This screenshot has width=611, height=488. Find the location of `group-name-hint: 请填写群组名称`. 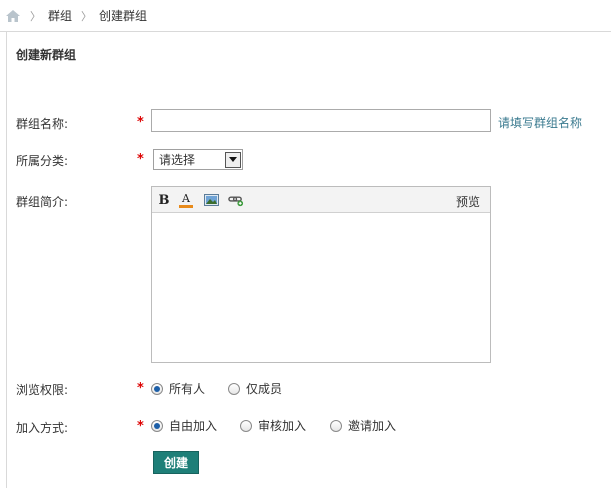

group-name-hint: 请填写群组名称 is located at coordinates (540, 123).